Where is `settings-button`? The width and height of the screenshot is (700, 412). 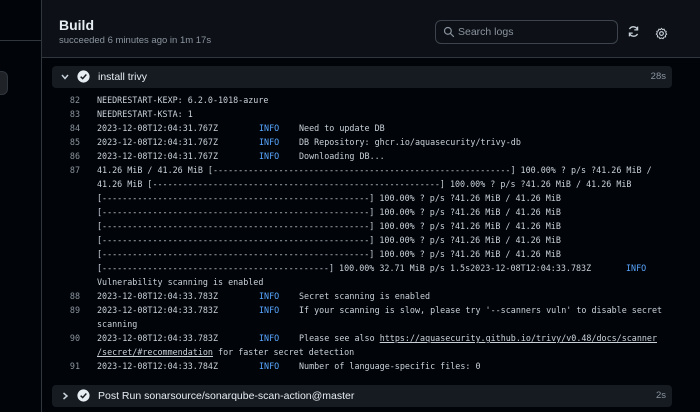 settings-button is located at coordinates (661, 33).